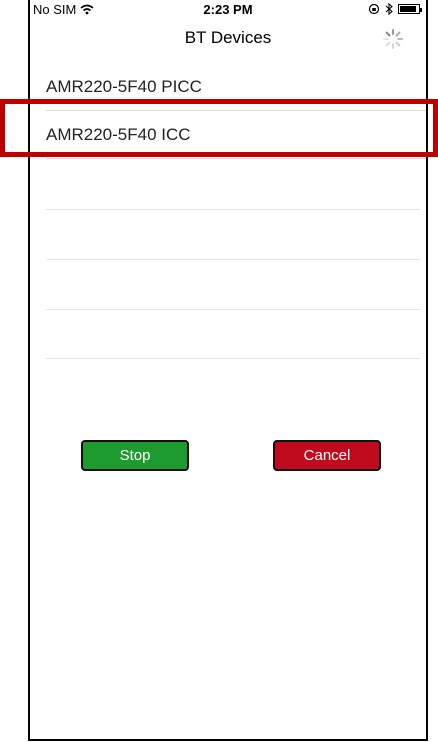  What do you see at coordinates (236, 87) in the screenshot?
I see `device-row-picc: AMR220-5F40 PICC` at bounding box center [236, 87].